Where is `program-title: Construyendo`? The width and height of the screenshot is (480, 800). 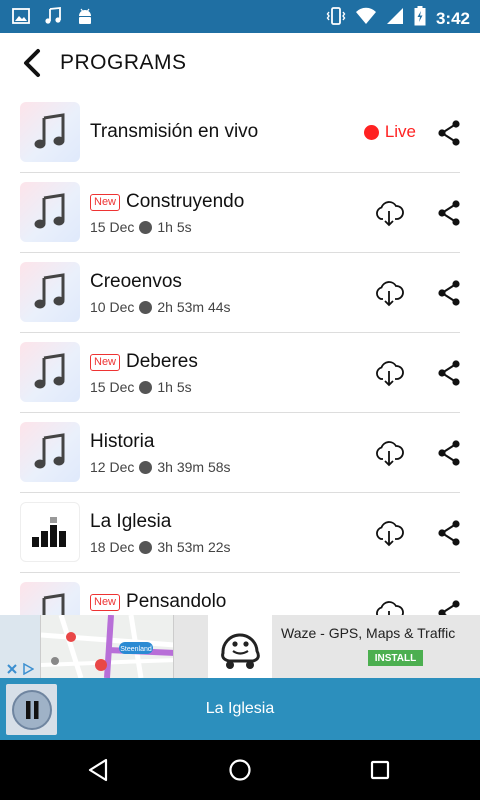 program-title: Construyendo is located at coordinates (185, 201).